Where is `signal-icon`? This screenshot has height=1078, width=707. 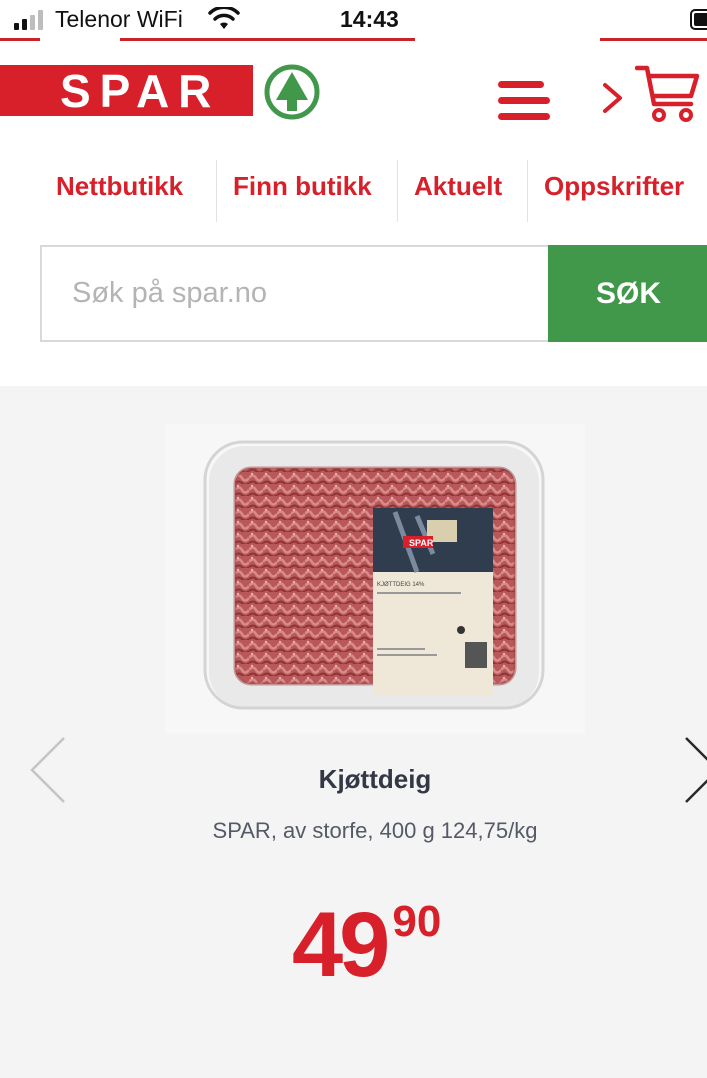 signal-icon is located at coordinates (28, 20).